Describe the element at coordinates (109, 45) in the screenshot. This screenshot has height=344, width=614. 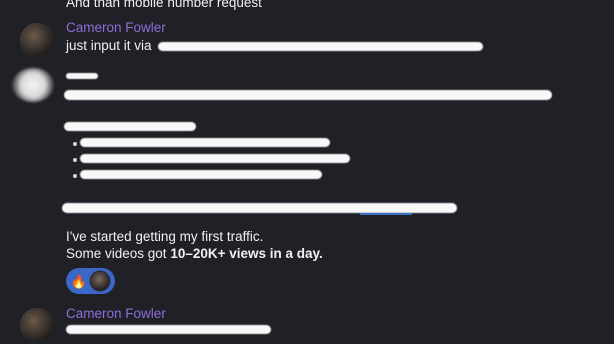
I see `message-text: just input it via` at that location.